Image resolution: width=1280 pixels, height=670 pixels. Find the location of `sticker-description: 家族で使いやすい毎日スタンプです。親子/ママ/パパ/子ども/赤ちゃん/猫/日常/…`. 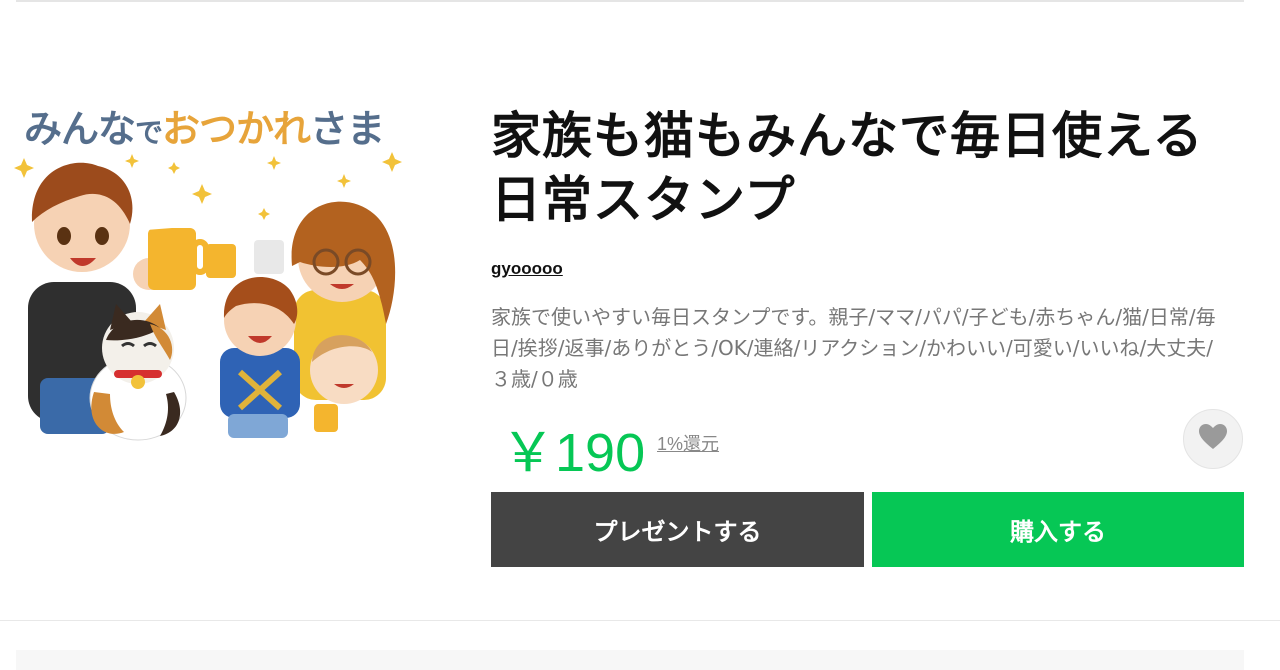

sticker-description: 家族で使いやすい毎日スタンプです。親子/ママ/パパ/子ども/赤ちゃん/猫/日常/… is located at coordinates (853, 348).